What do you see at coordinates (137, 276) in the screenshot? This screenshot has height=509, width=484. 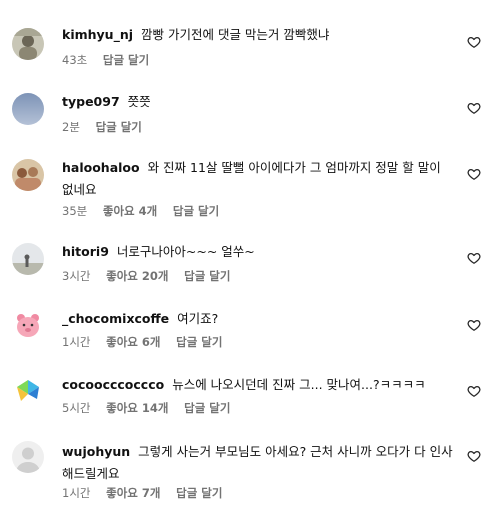 I see `like-count: 좋아요 20개` at bounding box center [137, 276].